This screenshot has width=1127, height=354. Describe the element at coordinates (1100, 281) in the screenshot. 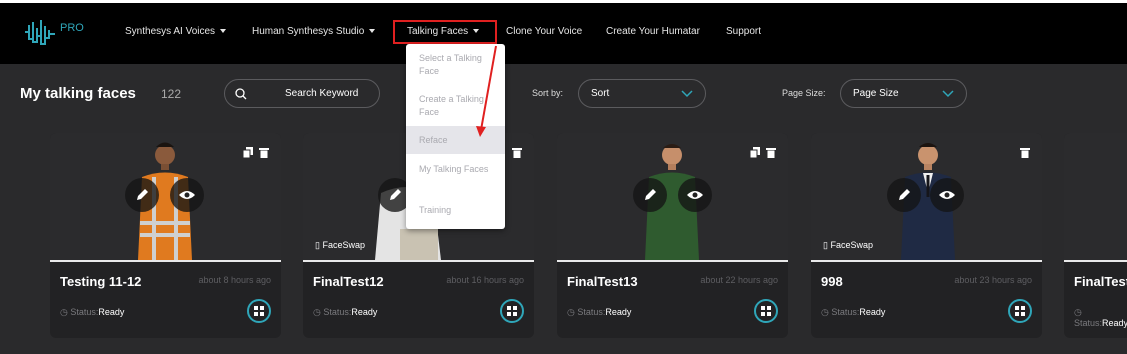

I see `card-title: FinalTest` at that location.